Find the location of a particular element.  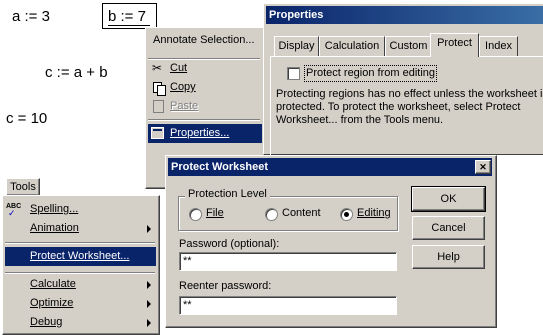

protect-region-label: Protect region from editing is located at coordinates (371, 73).